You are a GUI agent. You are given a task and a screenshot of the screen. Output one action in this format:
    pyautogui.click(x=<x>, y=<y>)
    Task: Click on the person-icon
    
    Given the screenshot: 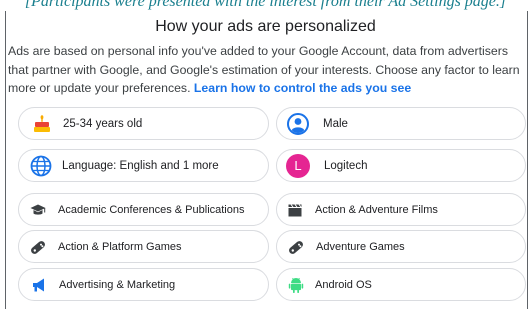 What is the action you would take?
    pyautogui.click(x=298, y=123)
    